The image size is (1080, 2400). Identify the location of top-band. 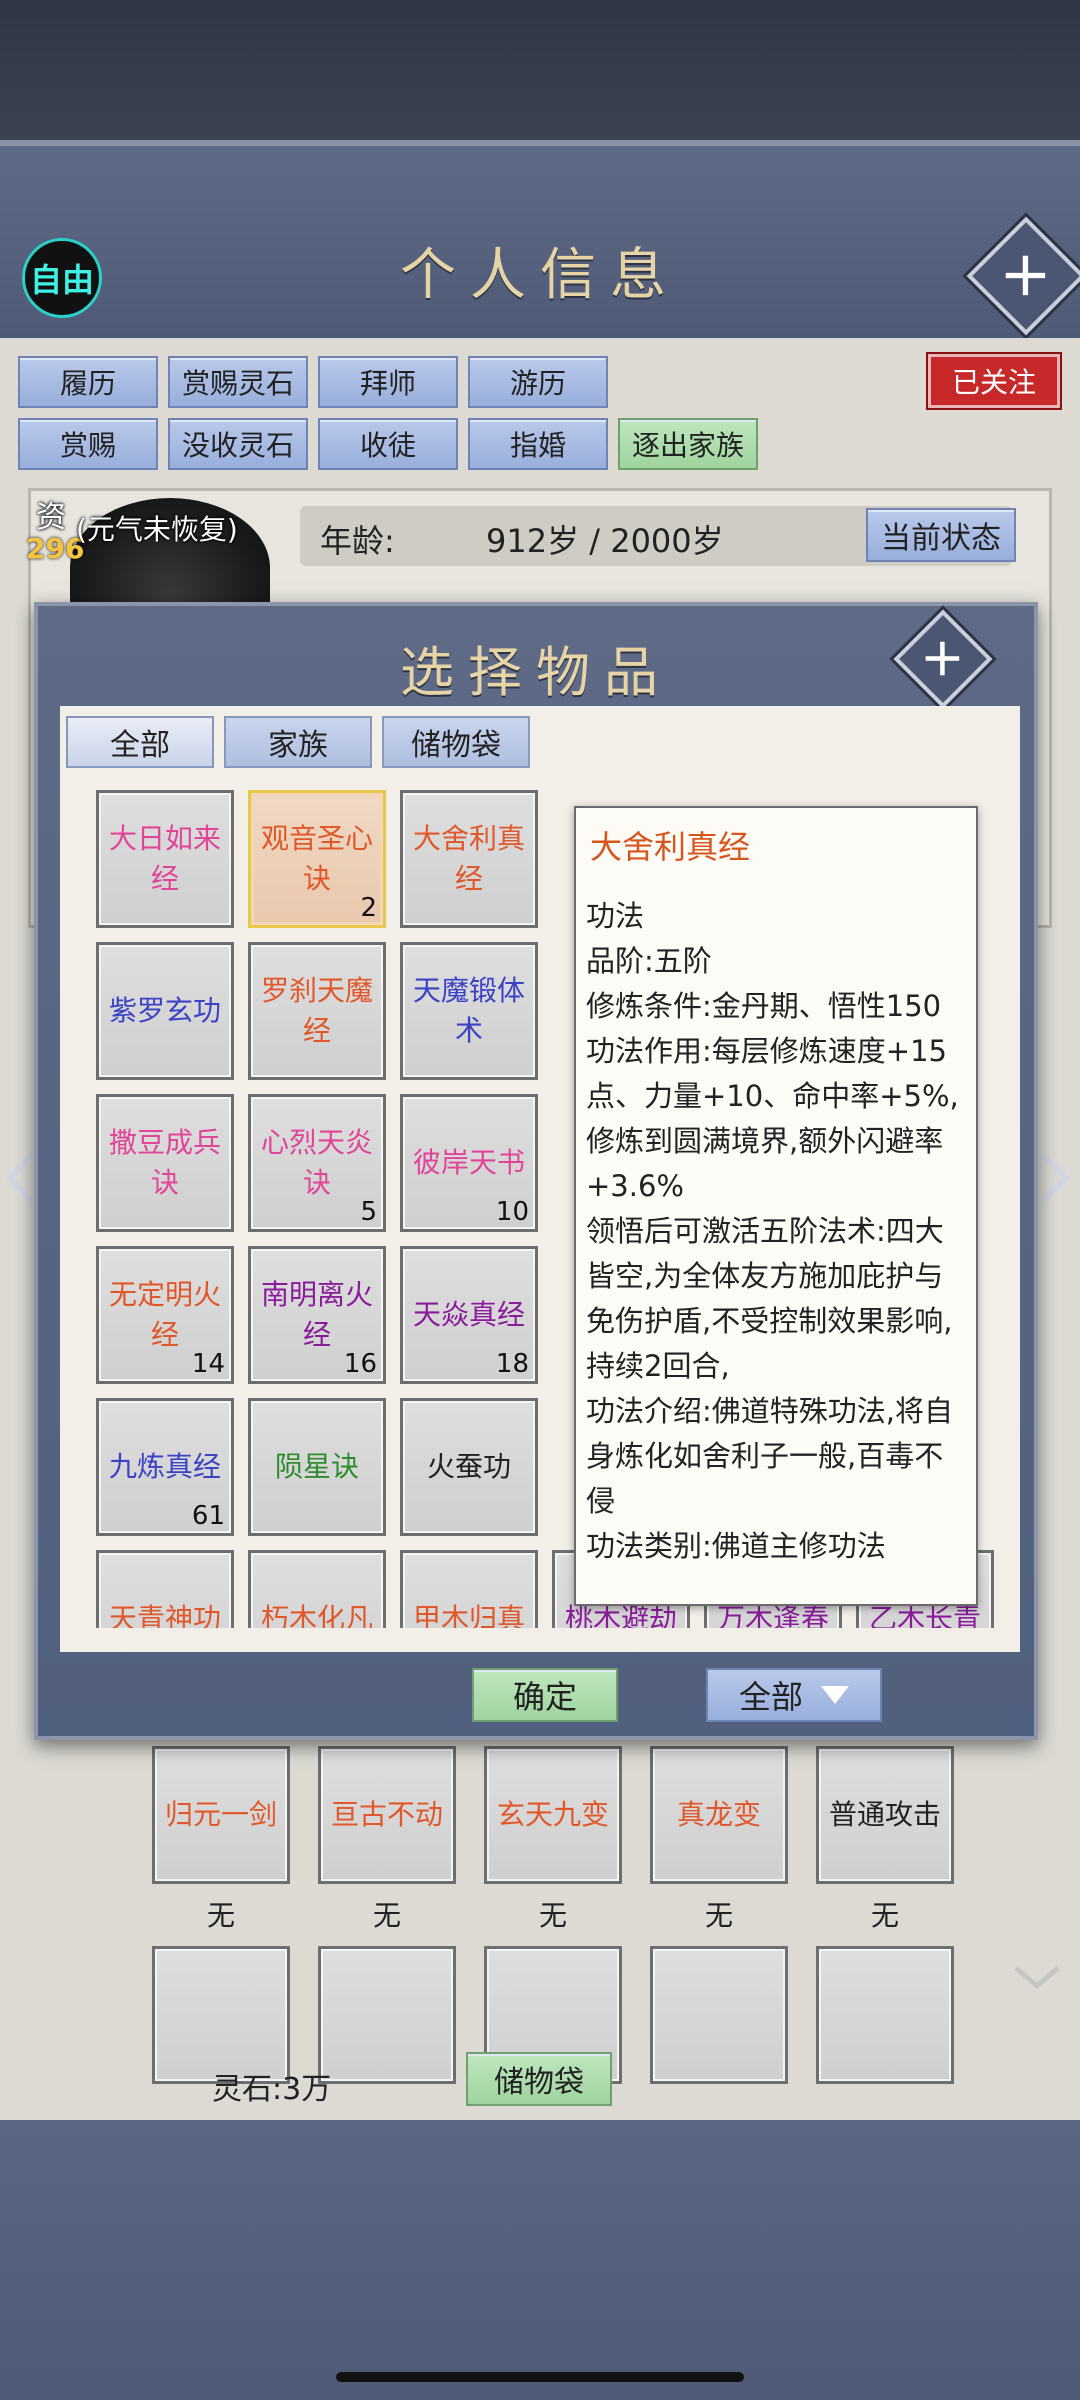
(540, 70).